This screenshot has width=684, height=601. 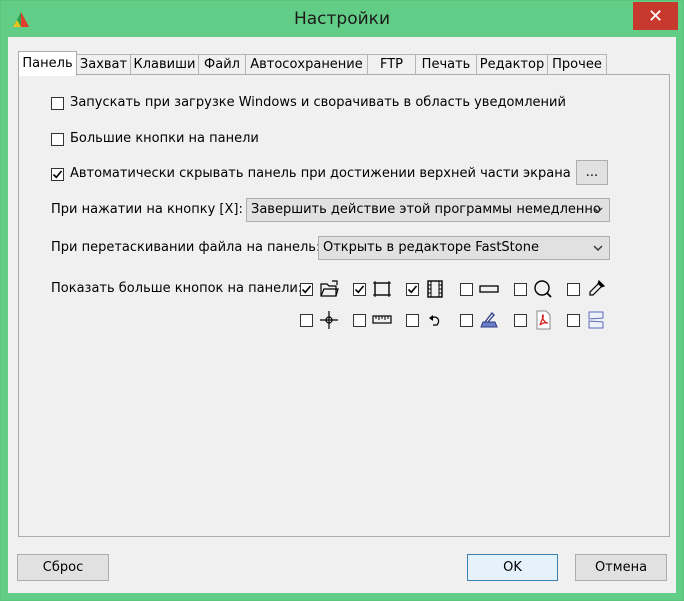 What do you see at coordinates (489, 320) in the screenshot?
I see `scanner-icon` at bounding box center [489, 320].